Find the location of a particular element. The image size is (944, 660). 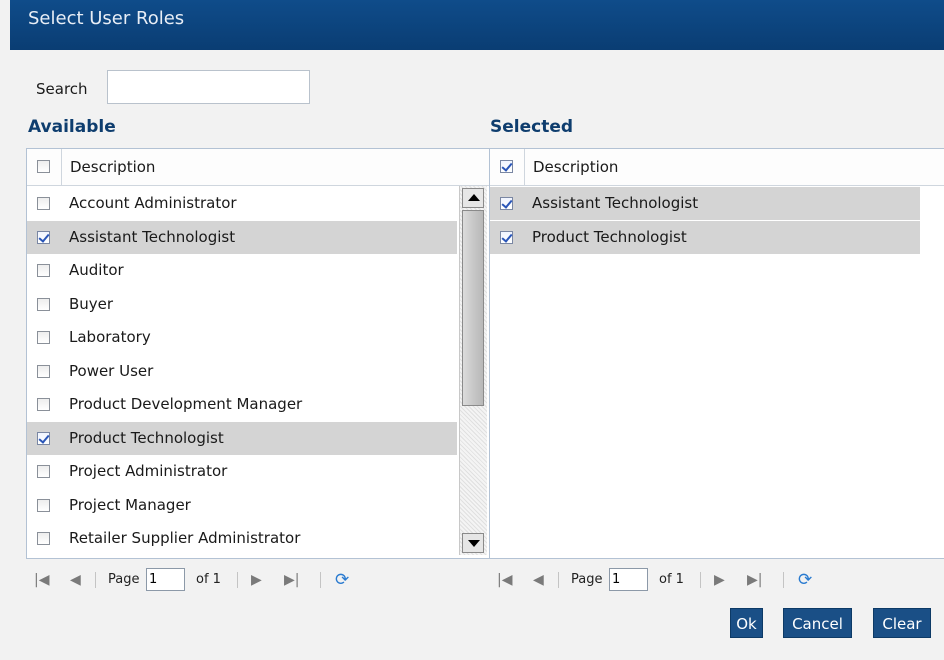

list-item: Retailer Supplier Administrator is located at coordinates (242, 538).